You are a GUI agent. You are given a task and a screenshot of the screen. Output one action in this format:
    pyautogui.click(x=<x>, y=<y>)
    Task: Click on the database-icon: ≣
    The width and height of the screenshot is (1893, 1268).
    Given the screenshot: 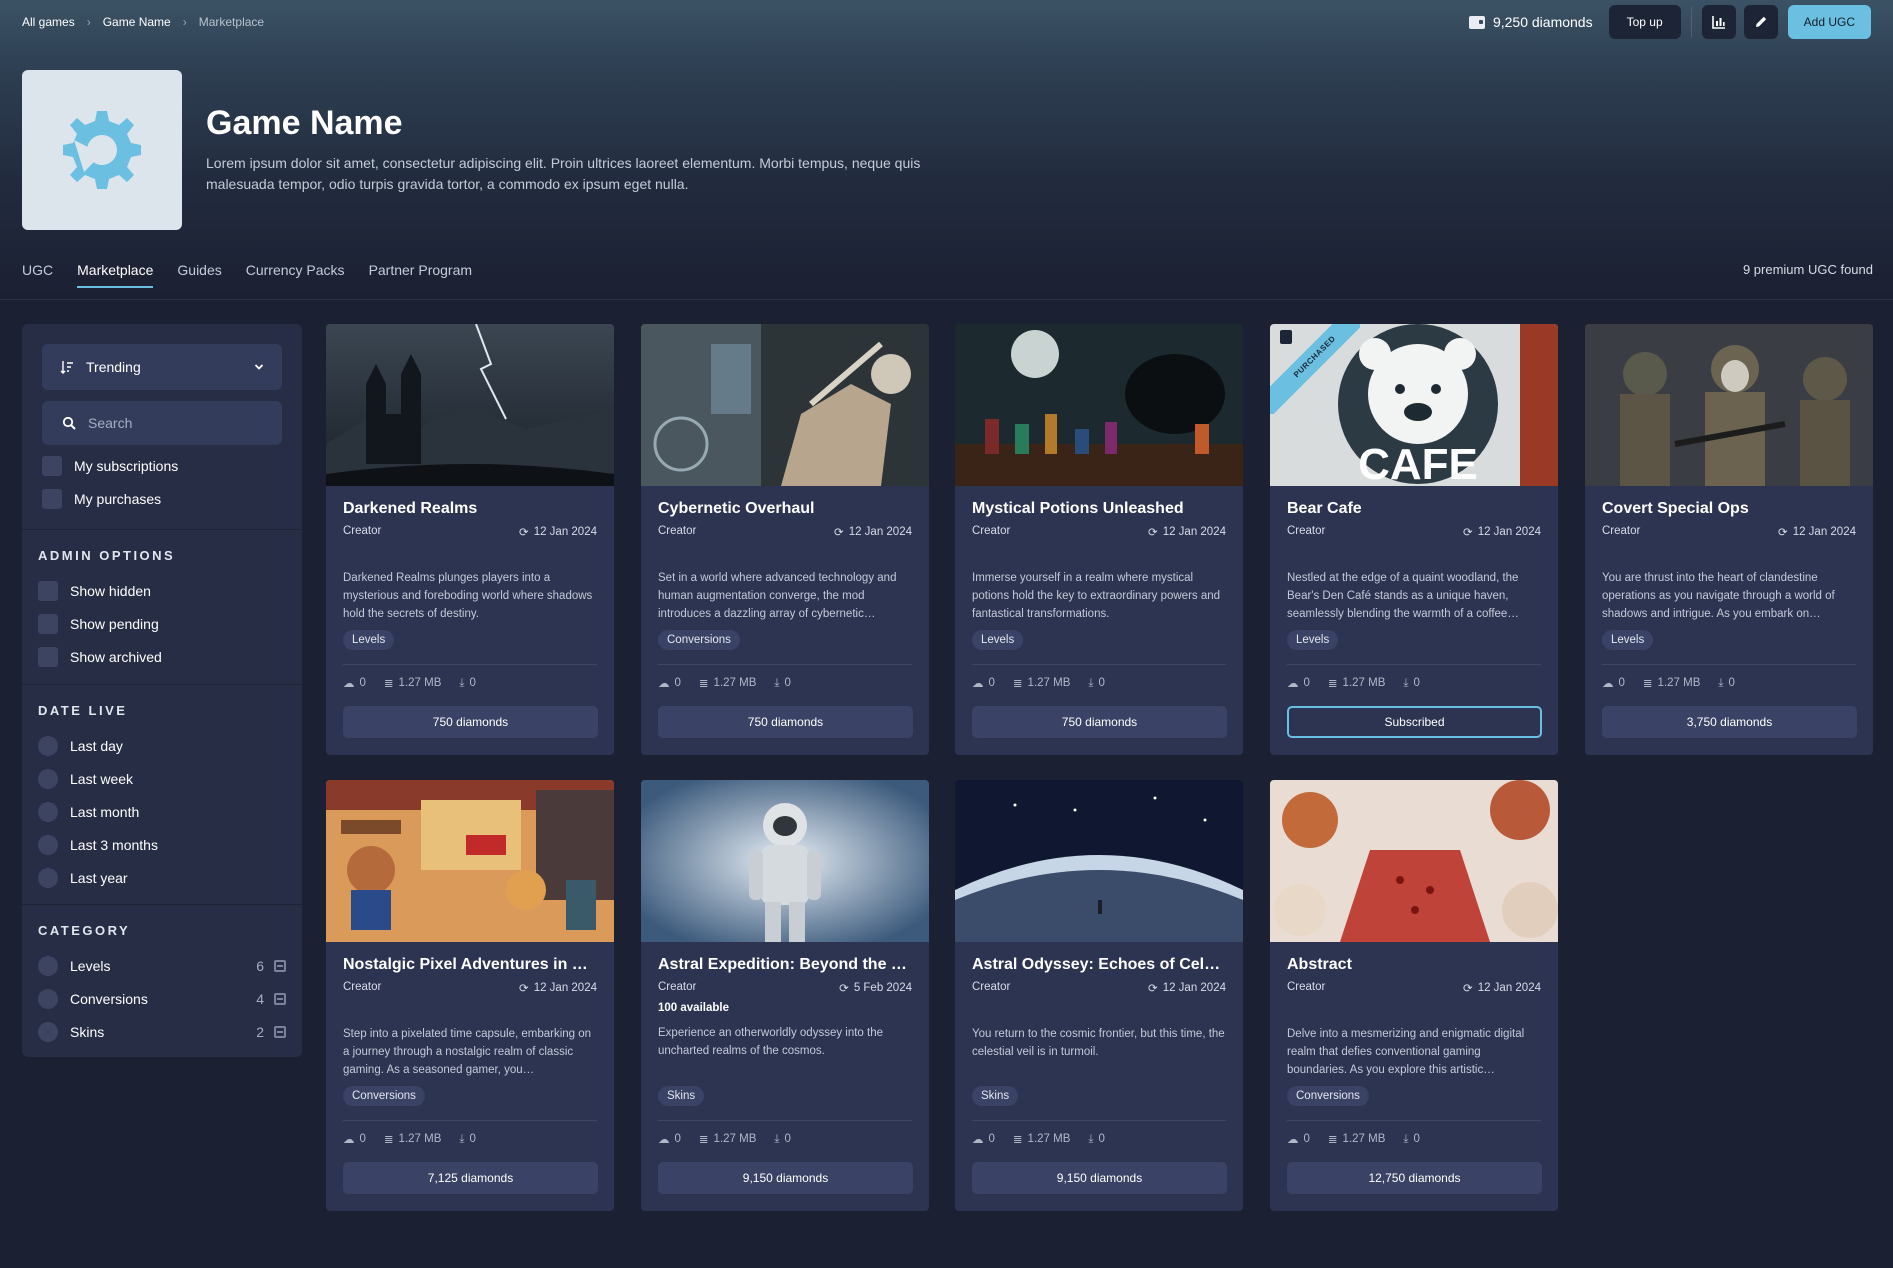 What is the action you would take?
    pyautogui.click(x=703, y=1140)
    